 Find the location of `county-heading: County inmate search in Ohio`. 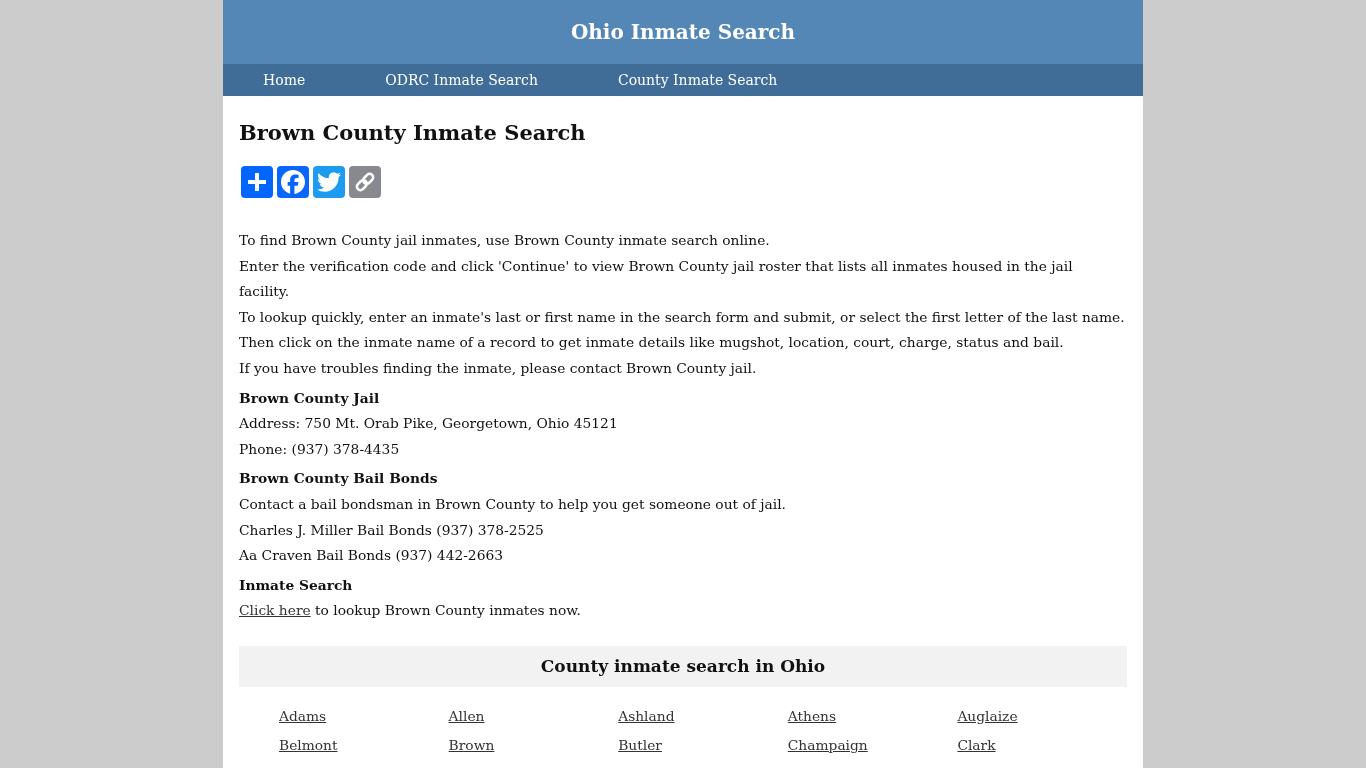

county-heading: County inmate search in Ohio is located at coordinates (683, 666).